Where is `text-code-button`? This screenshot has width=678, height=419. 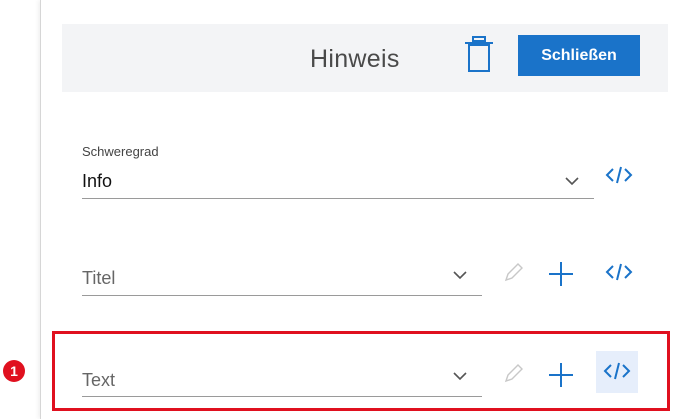 text-code-button is located at coordinates (617, 372).